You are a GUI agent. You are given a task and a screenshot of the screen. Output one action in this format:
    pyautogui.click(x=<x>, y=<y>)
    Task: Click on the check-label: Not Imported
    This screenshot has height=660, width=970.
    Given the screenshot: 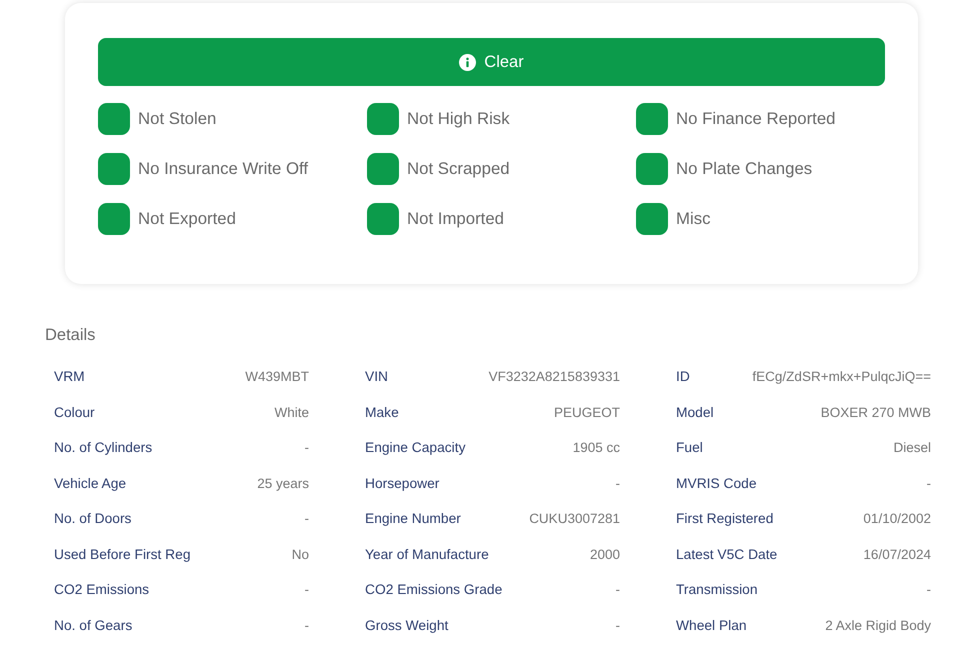 What is the action you would take?
    pyautogui.click(x=455, y=219)
    